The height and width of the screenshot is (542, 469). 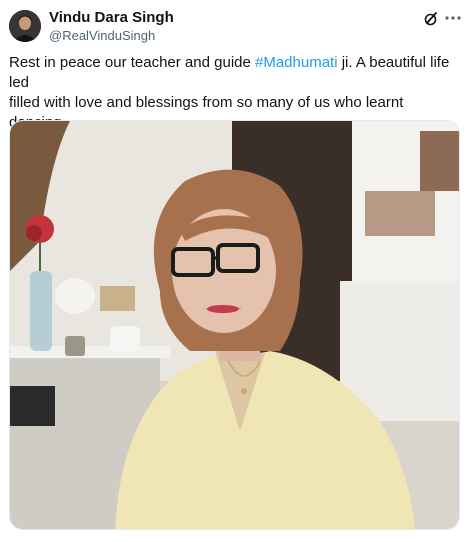 I want to click on author-name: Vindu Dara Singh, so click(x=111, y=18).